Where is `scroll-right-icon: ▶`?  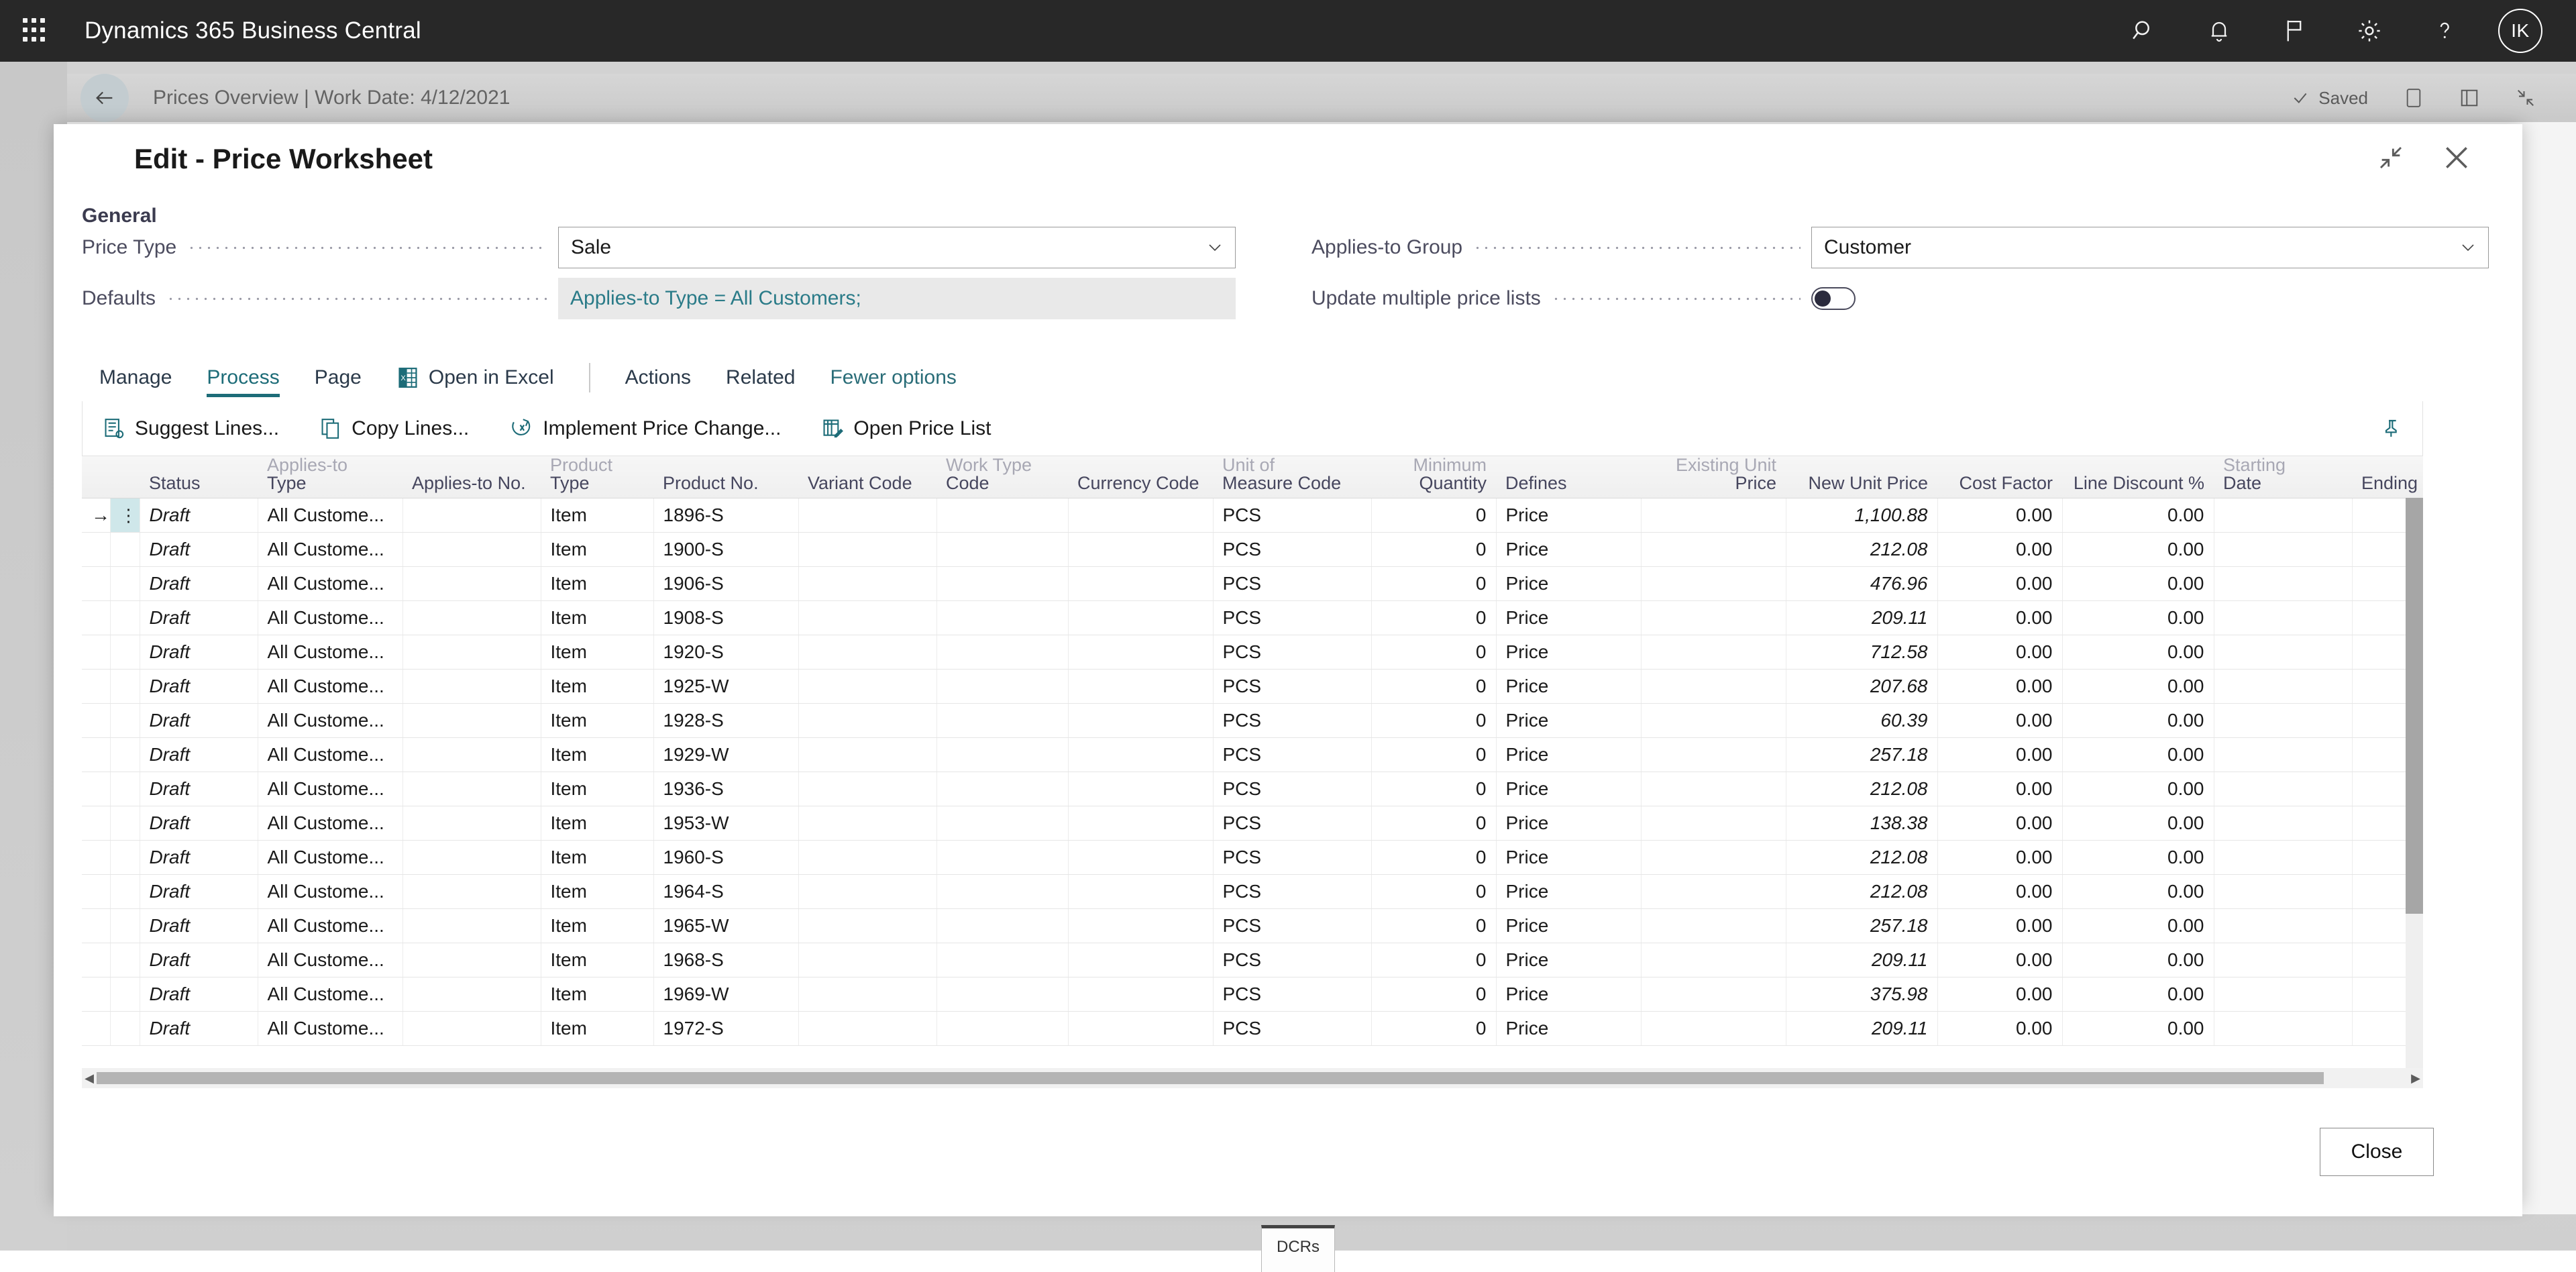
scroll-right-icon: ▶ is located at coordinates (2415, 1078).